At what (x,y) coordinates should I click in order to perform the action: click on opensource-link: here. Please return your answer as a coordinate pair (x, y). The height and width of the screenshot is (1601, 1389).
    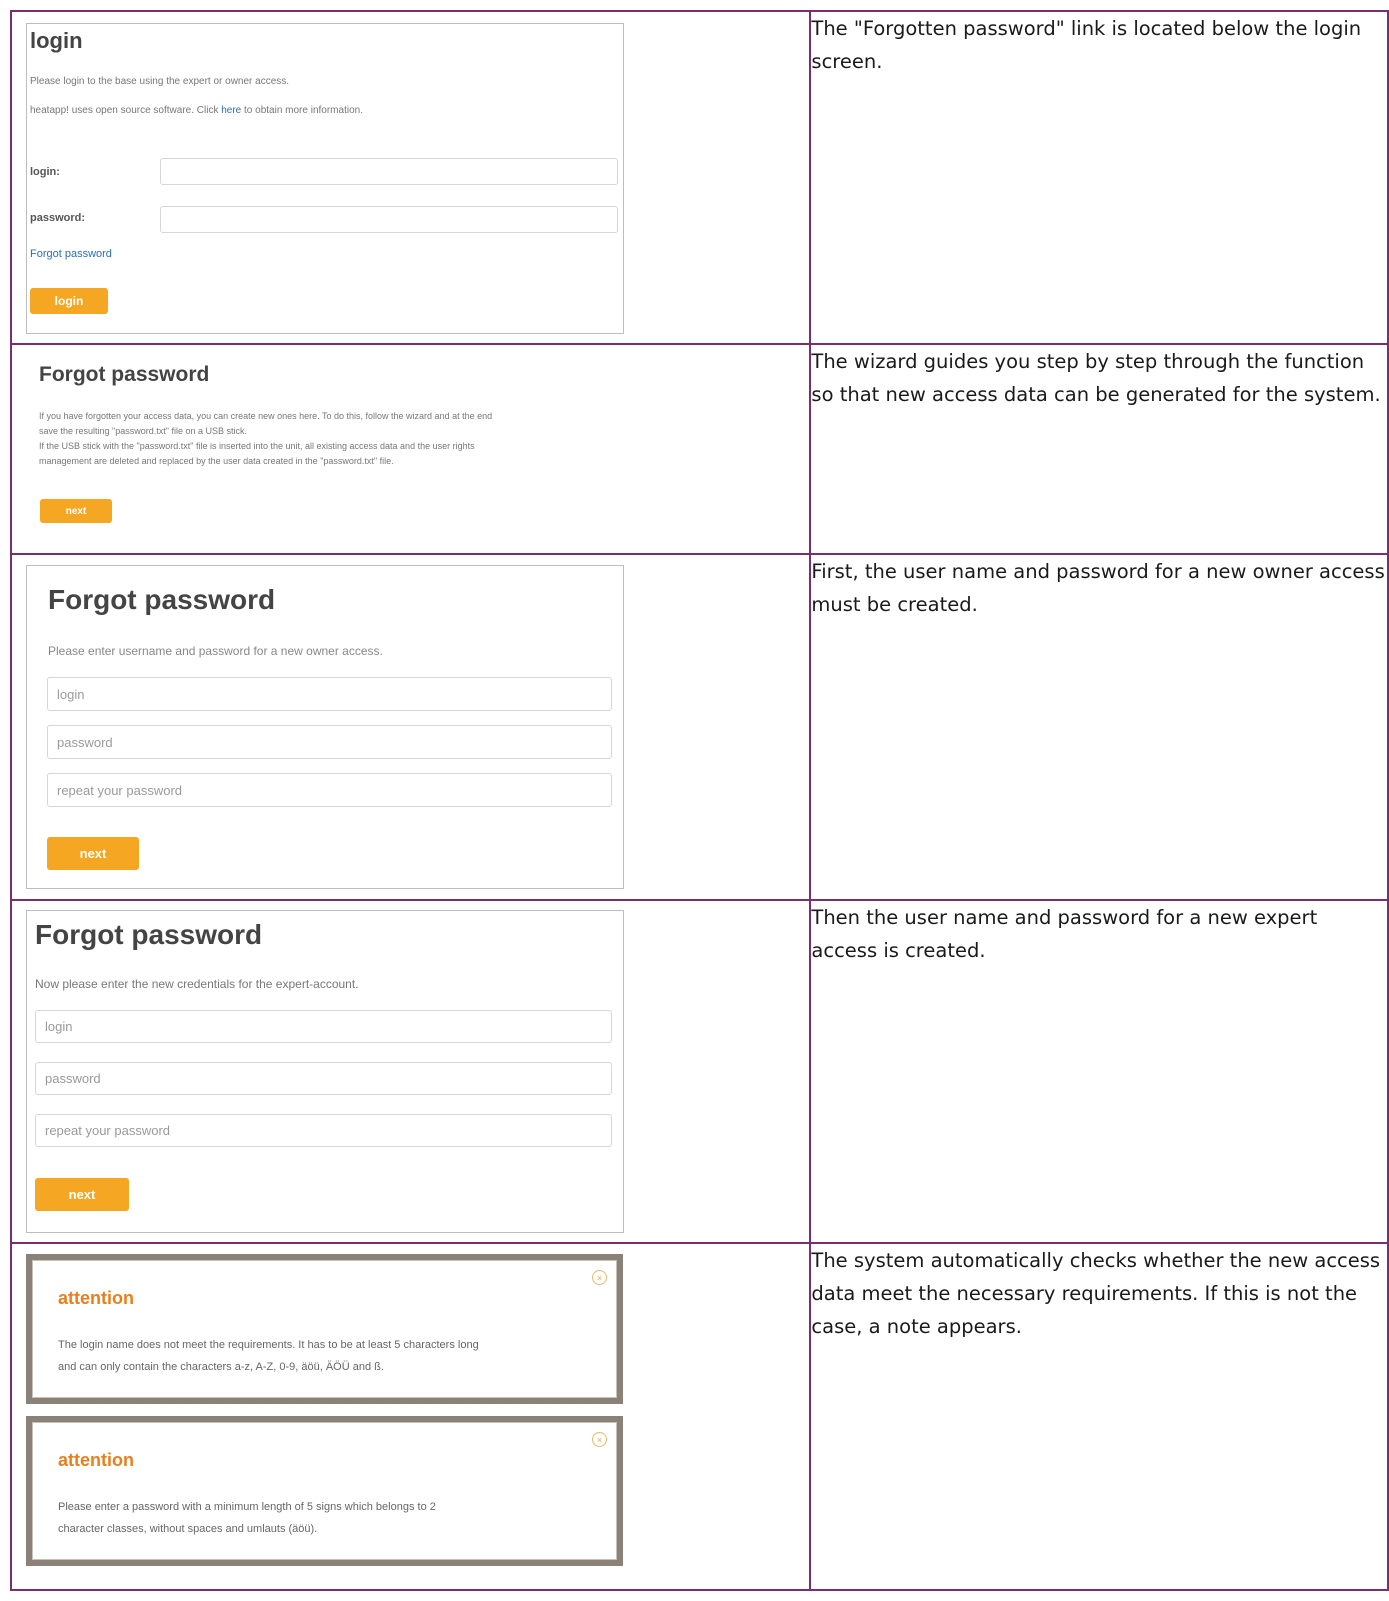
    Looking at the image, I should click on (231, 110).